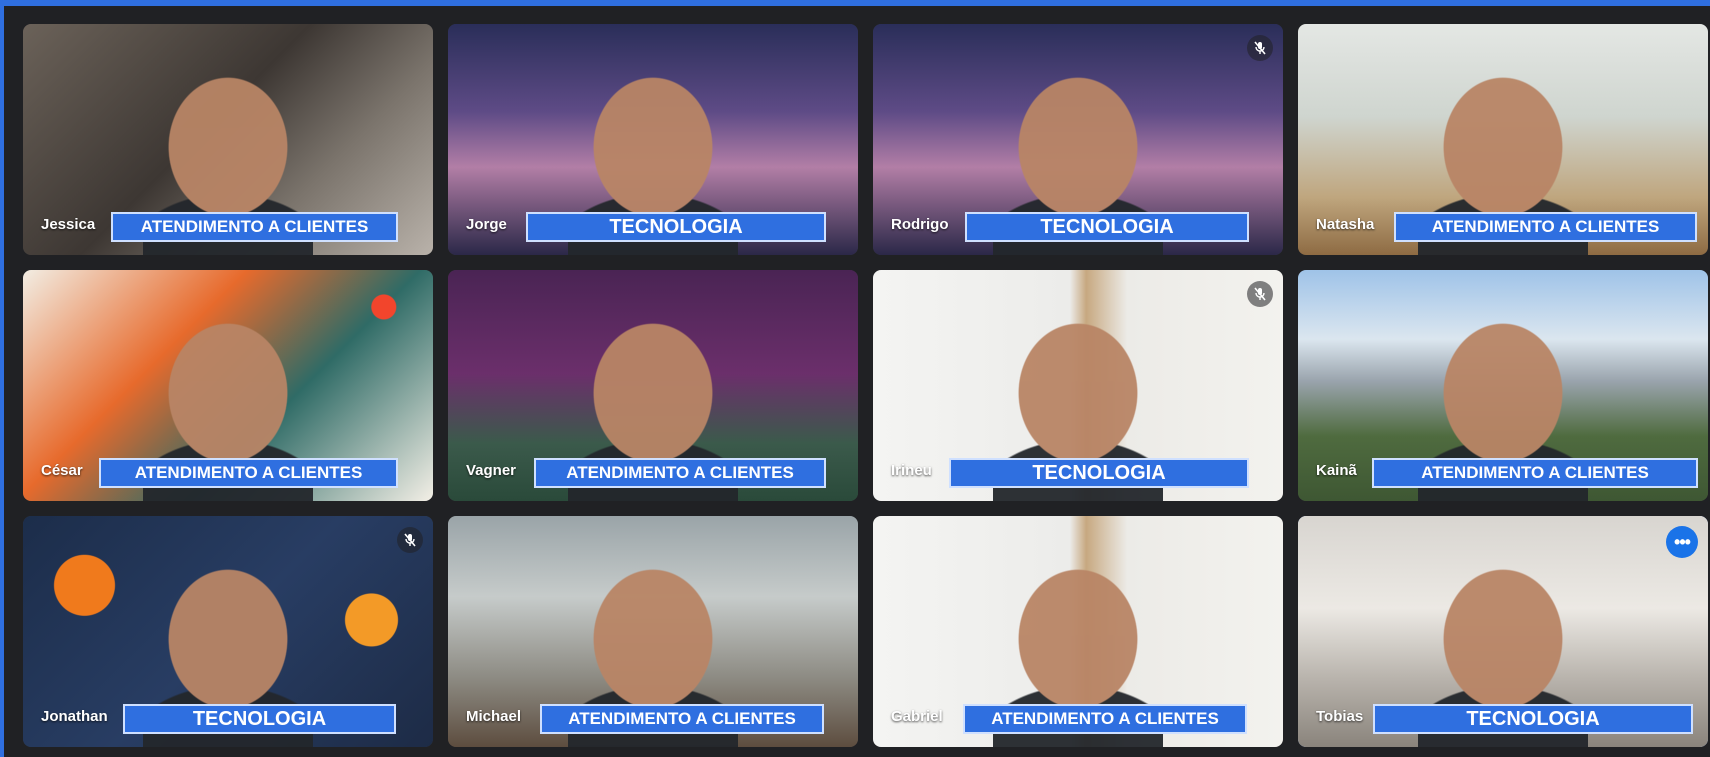 This screenshot has height=757, width=1710. Describe the element at coordinates (1345, 224) in the screenshot. I see `participant-name: Natasha` at that location.